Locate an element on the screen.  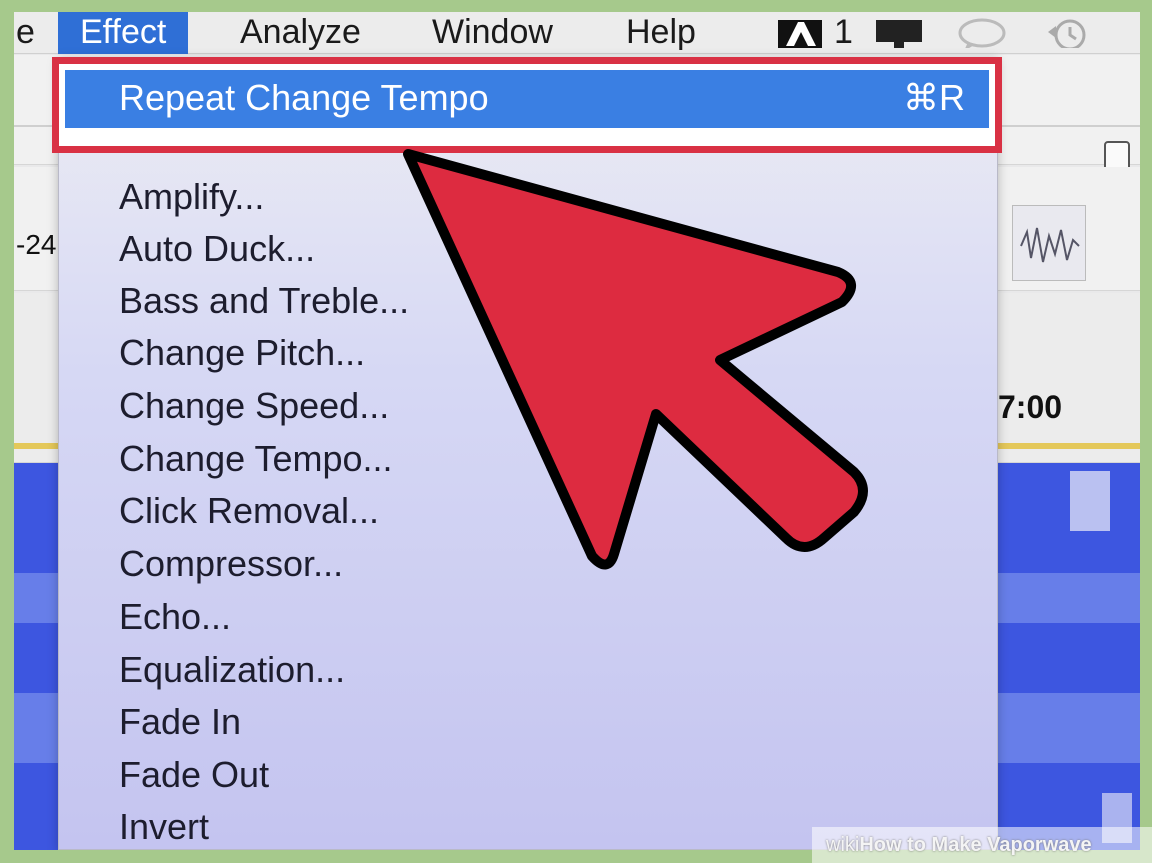
menubar-overflow-icon: ⋮ is located at coordinates (1135, 33).